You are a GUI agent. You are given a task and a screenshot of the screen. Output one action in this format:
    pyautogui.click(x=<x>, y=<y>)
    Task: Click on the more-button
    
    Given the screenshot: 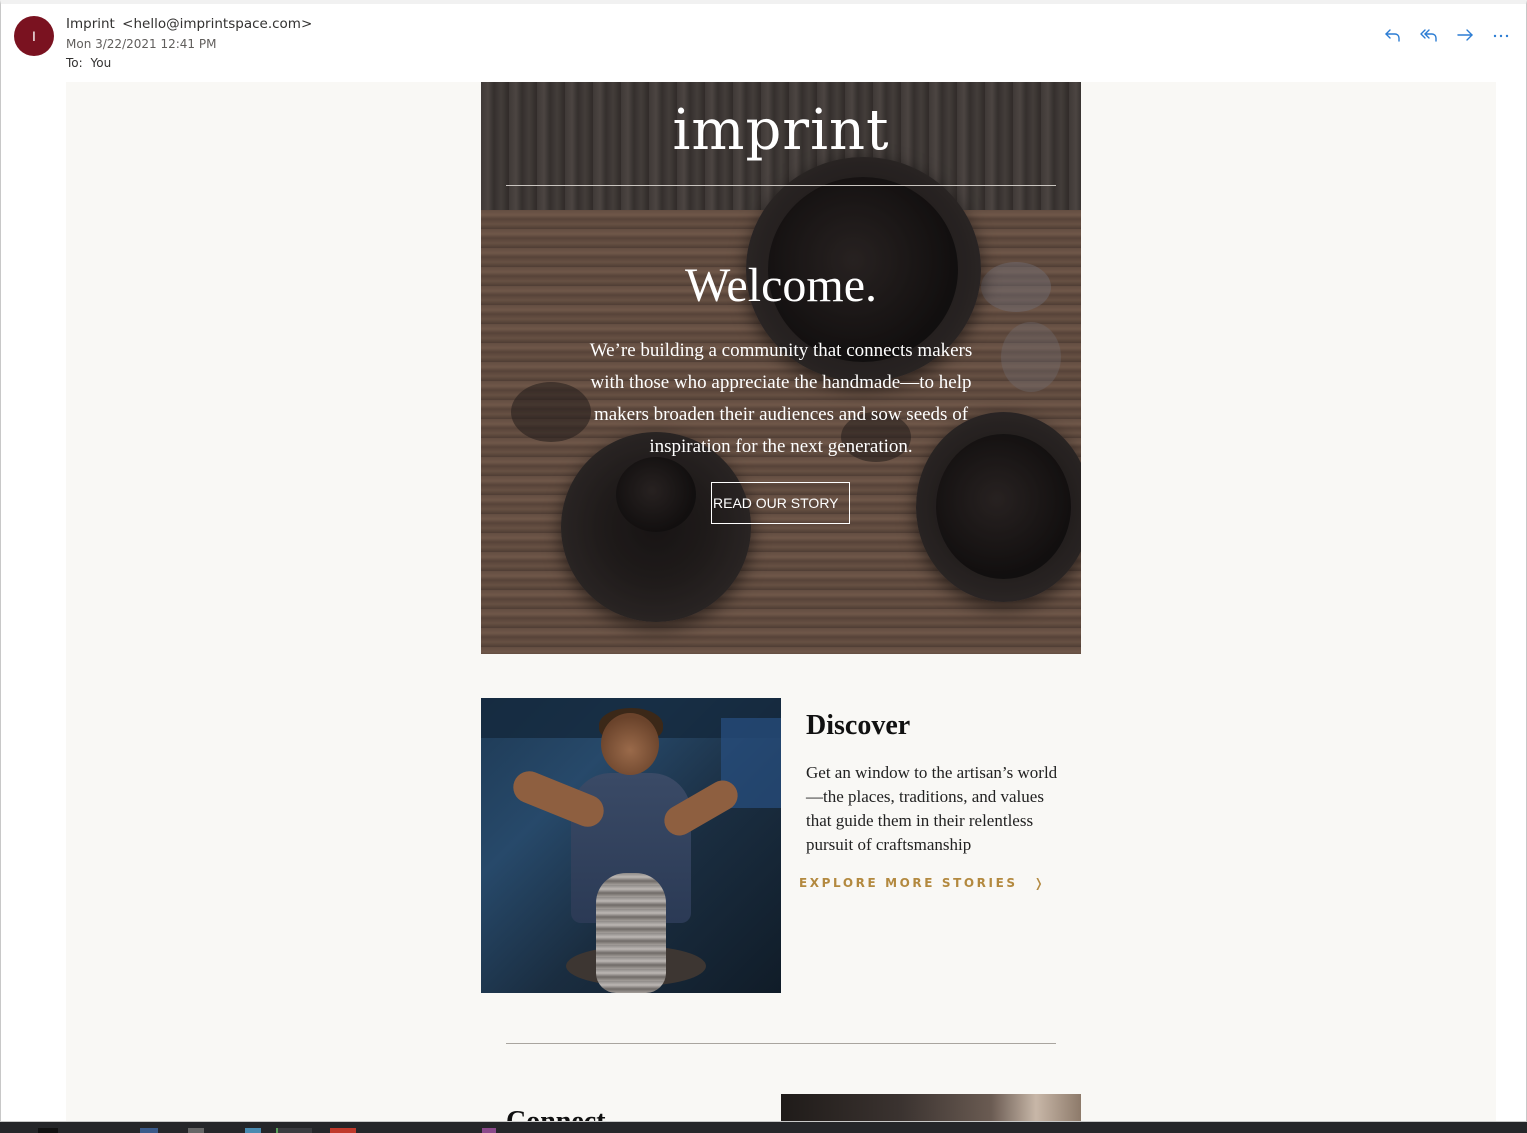 What is the action you would take?
    pyautogui.click(x=1501, y=35)
    